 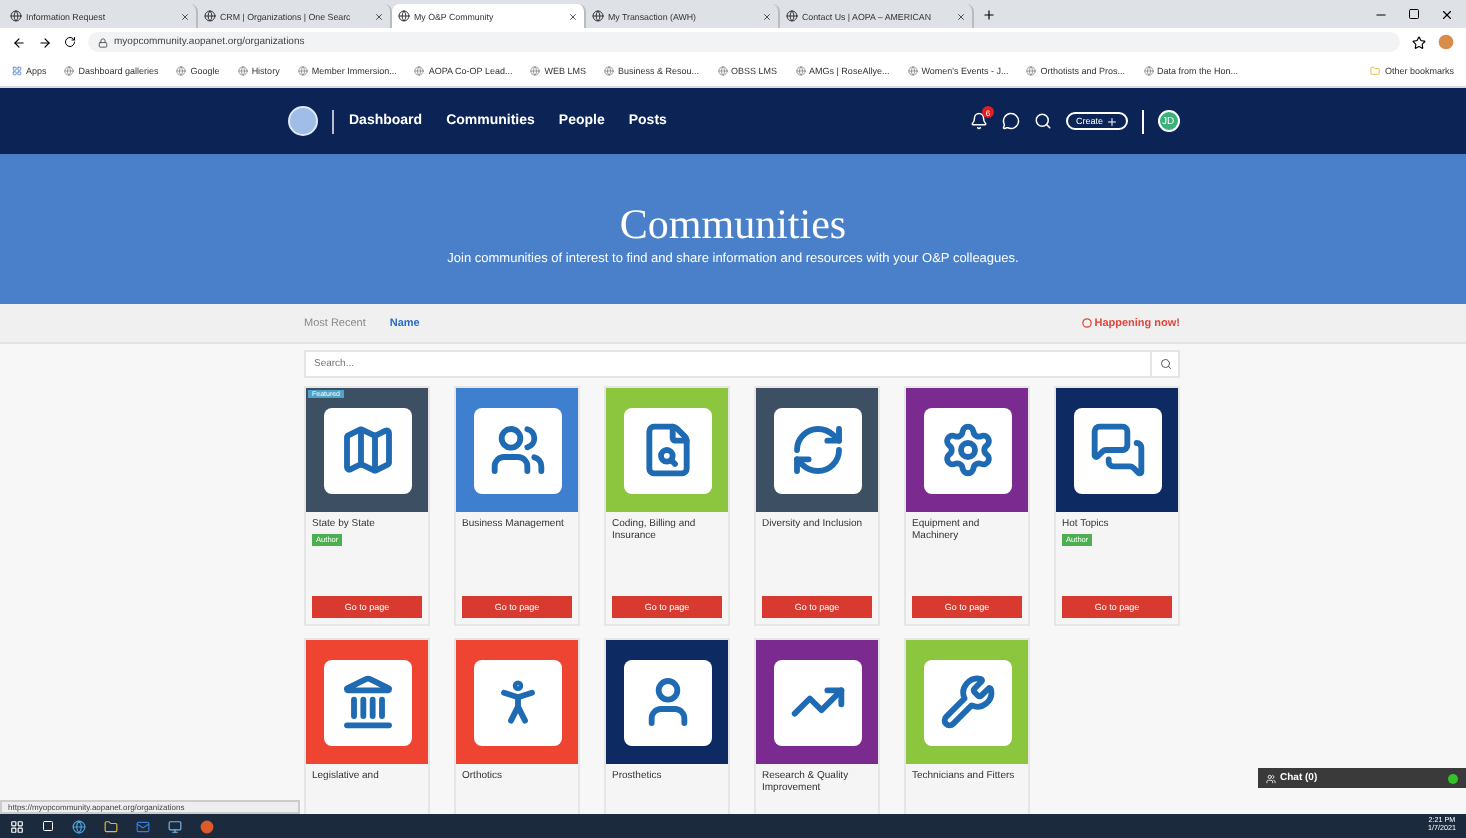 I want to click on task-view-icon, so click(x=48, y=826).